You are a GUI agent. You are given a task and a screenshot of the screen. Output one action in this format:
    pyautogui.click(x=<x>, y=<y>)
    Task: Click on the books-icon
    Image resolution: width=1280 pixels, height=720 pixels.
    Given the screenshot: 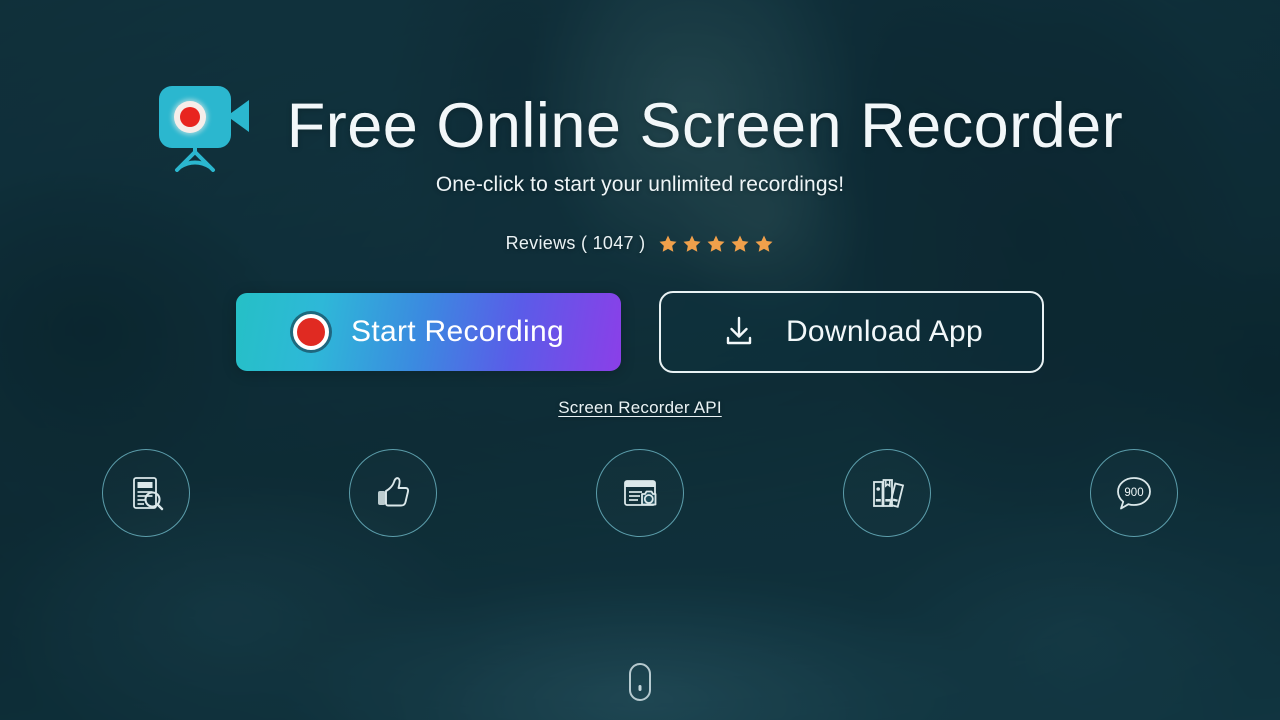 What is the action you would take?
    pyautogui.click(x=889, y=493)
    